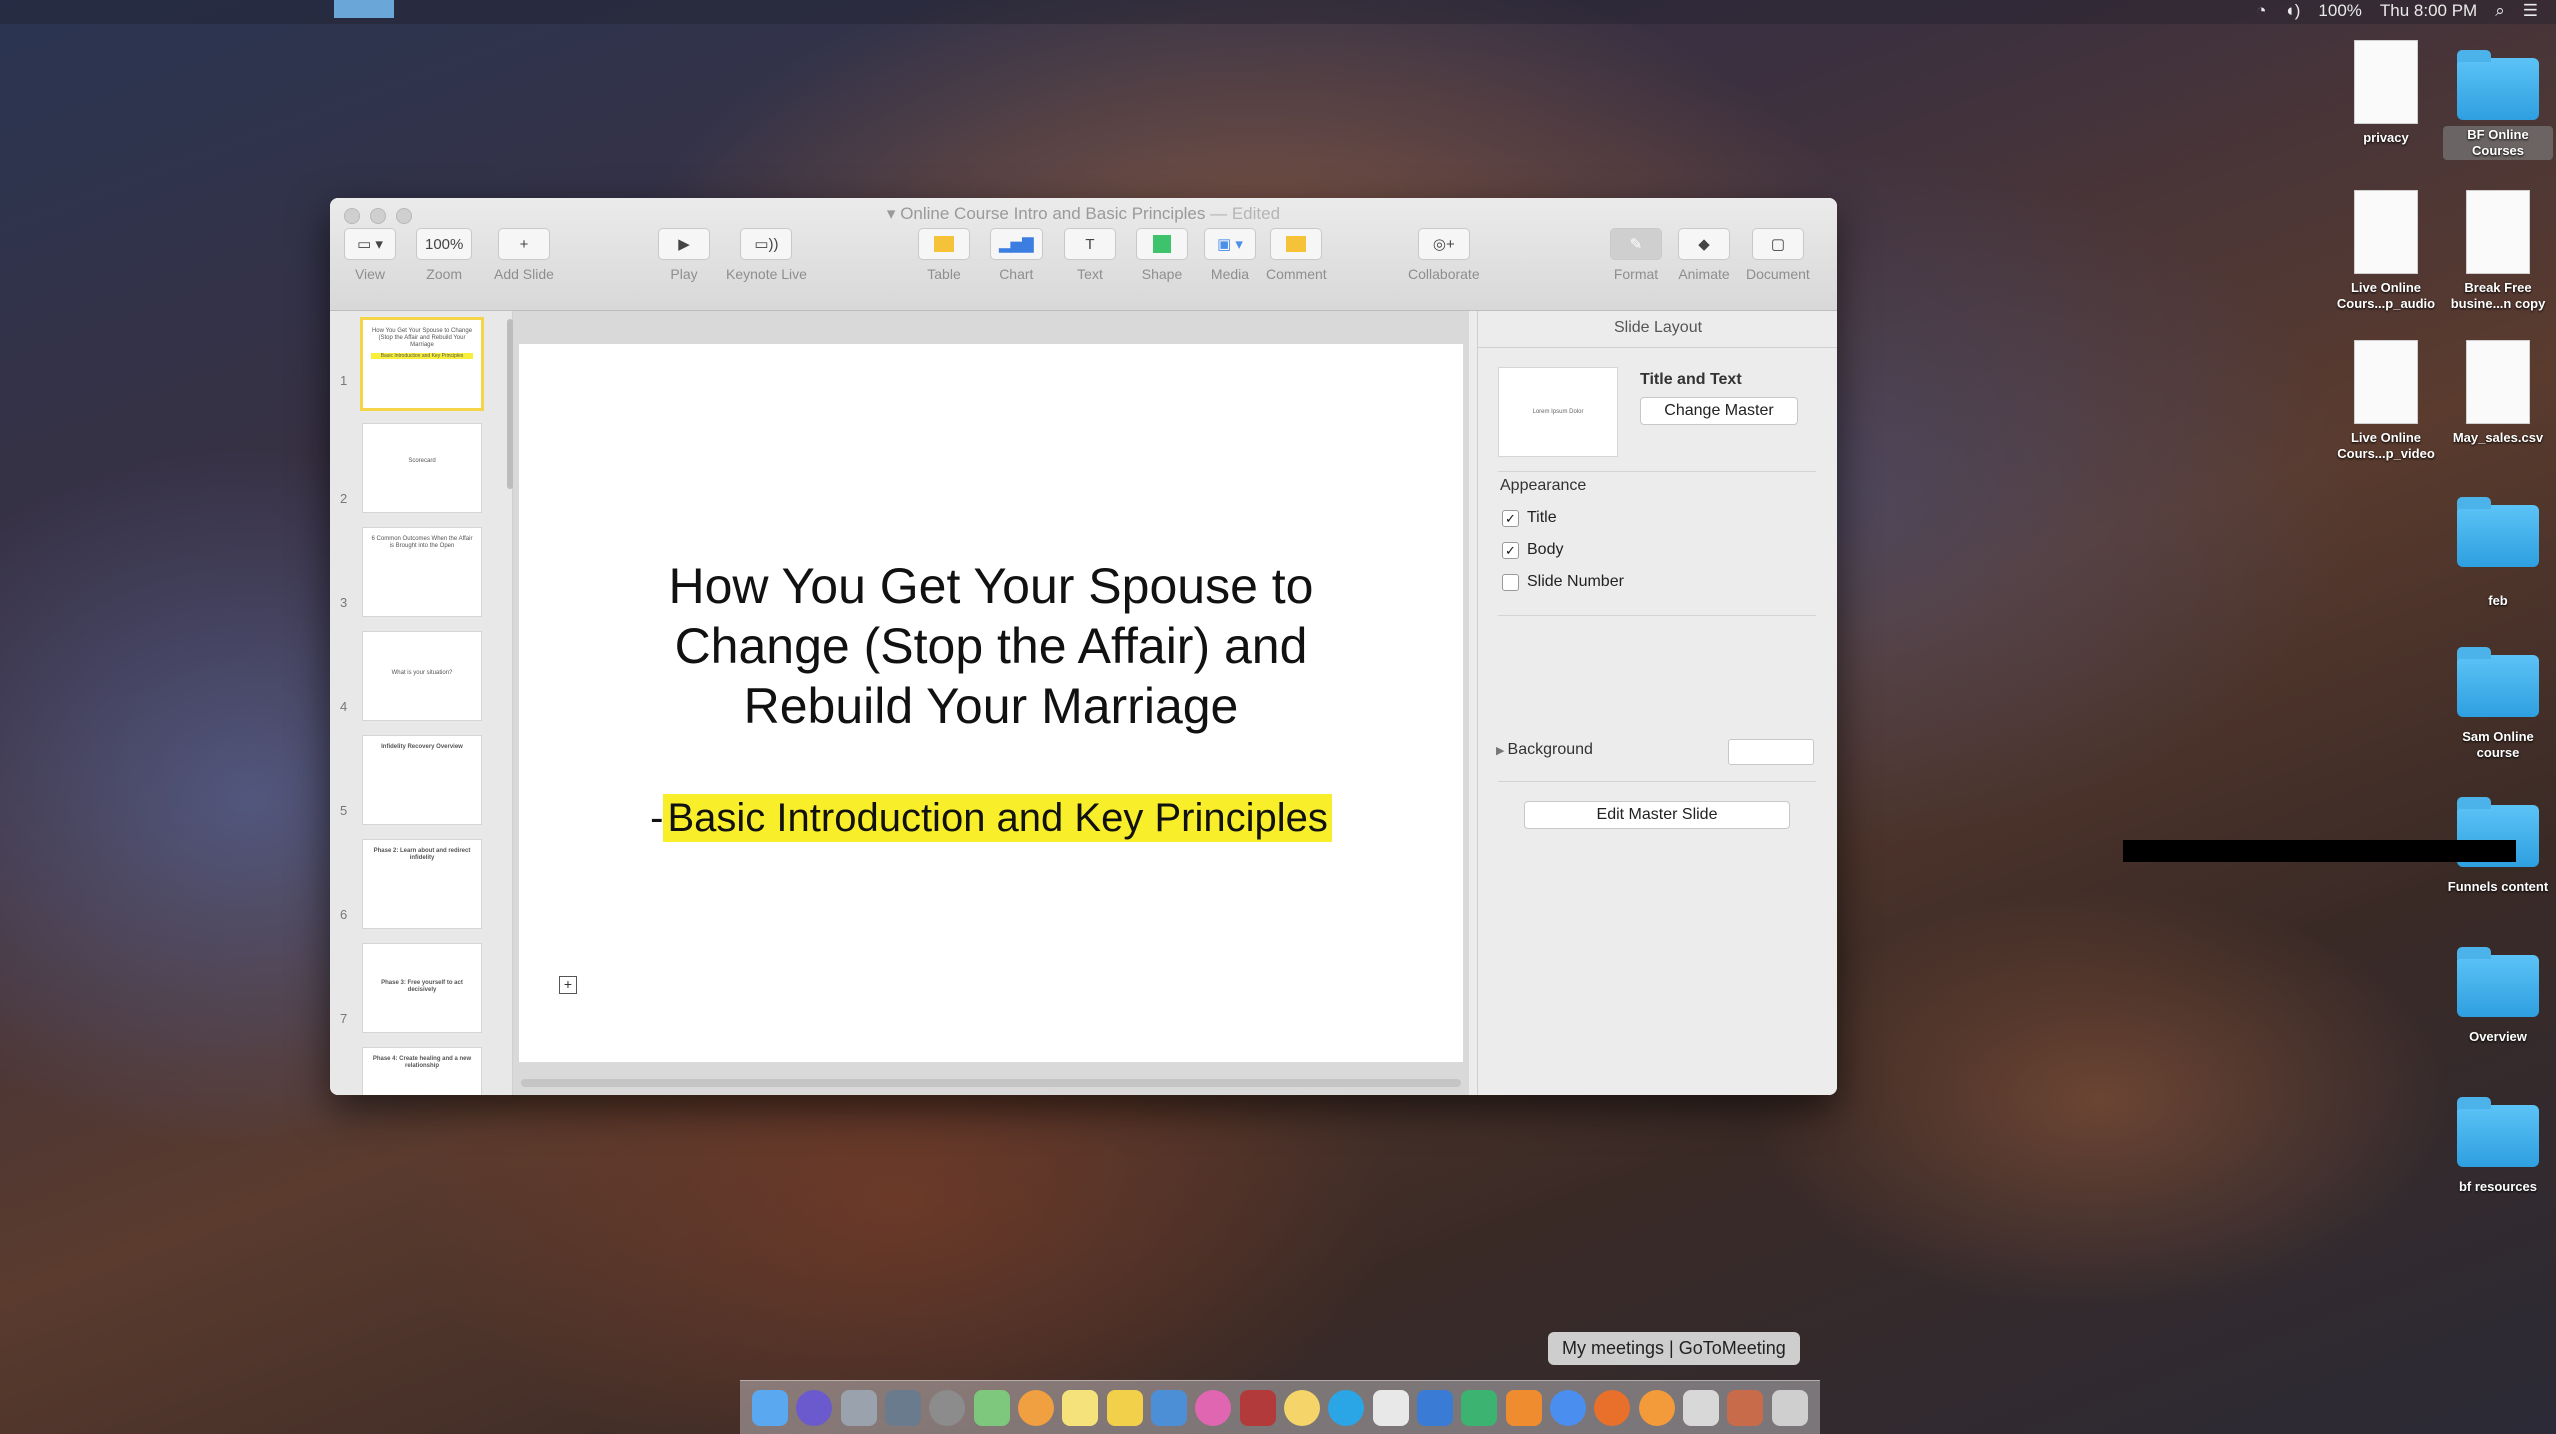  I want to click on menubar-app-block, so click(364, 9).